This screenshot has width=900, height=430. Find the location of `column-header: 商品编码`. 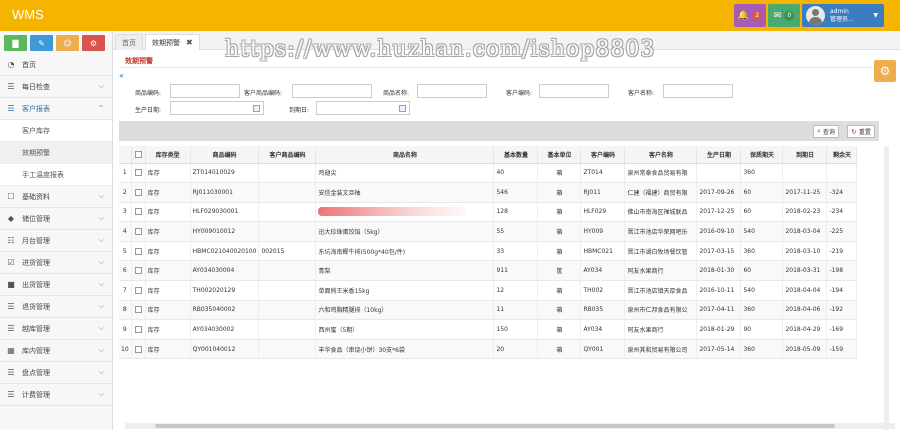

column-header: 商品编码 is located at coordinates (225, 155).